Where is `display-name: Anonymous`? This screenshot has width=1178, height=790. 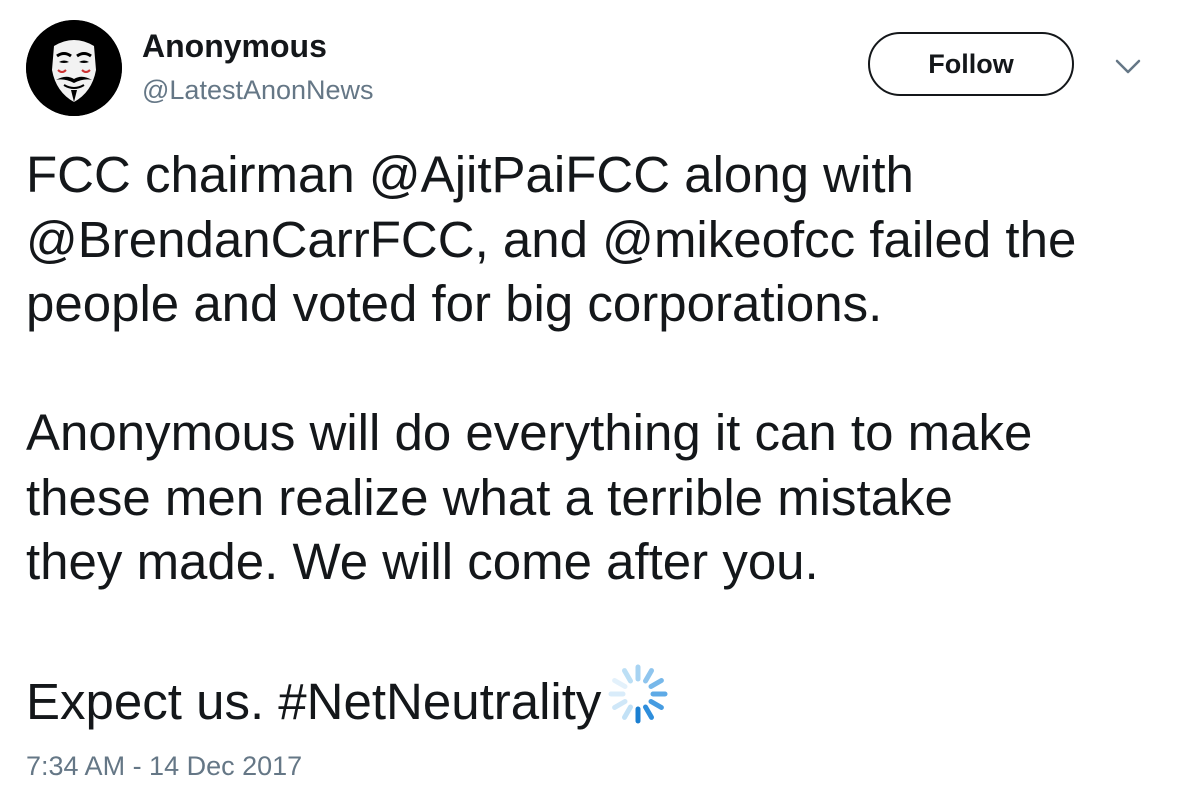
display-name: Anonymous is located at coordinates (234, 46).